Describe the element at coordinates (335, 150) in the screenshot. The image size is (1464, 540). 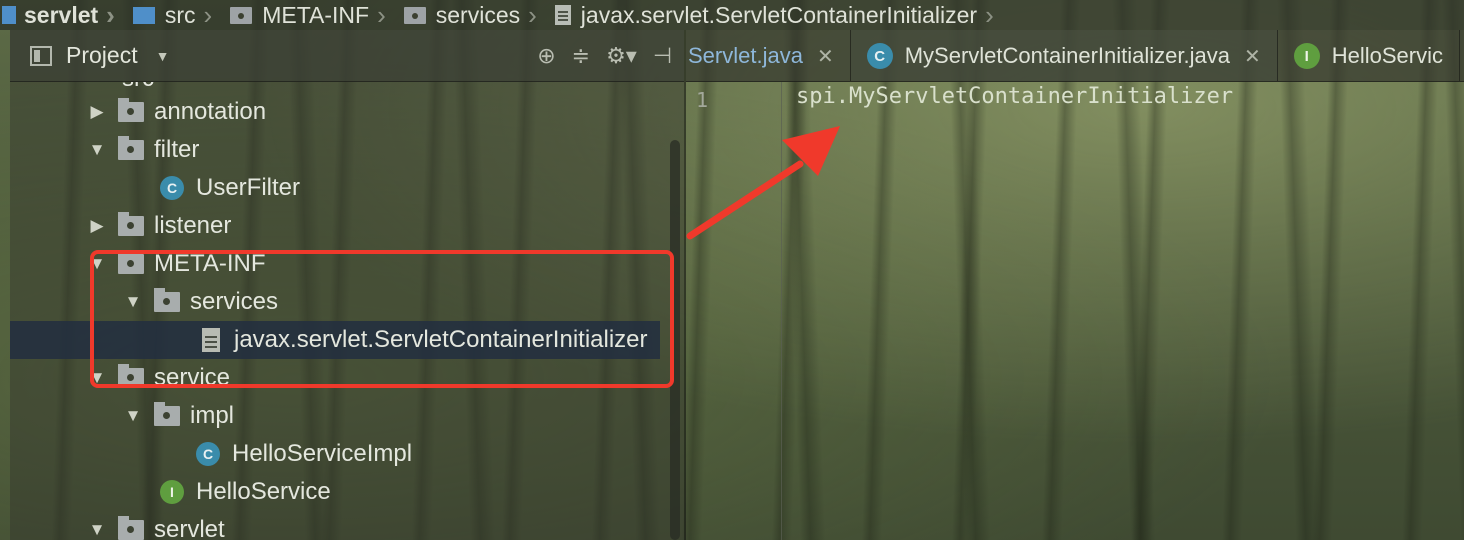
I see `tree-item-filter: ▼ filter` at that location.